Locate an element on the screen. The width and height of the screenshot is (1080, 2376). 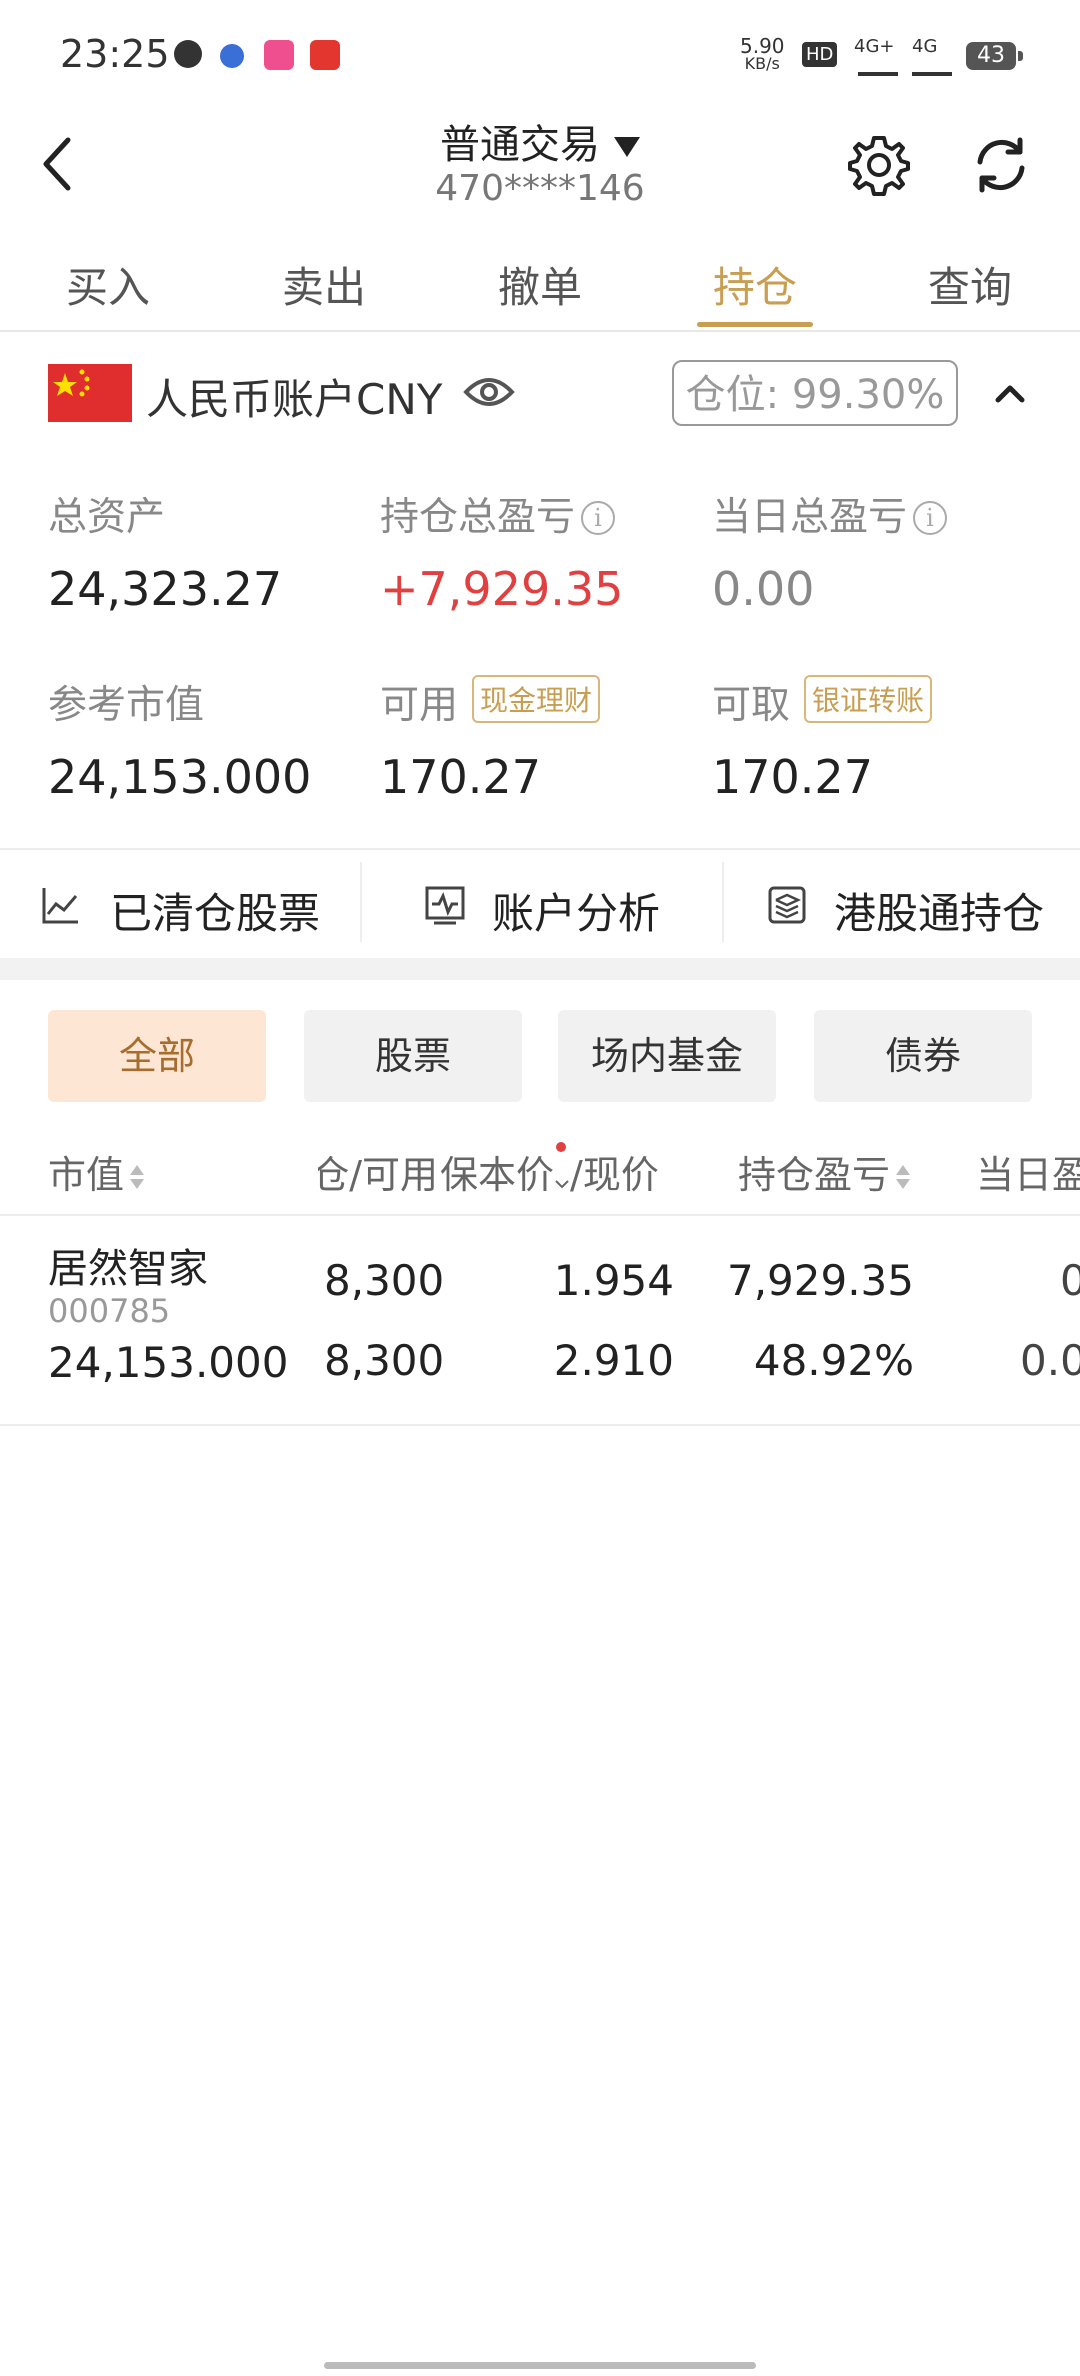
header-daily-pnl-text: 当日盈 is located at coordinates (1028, 1175).